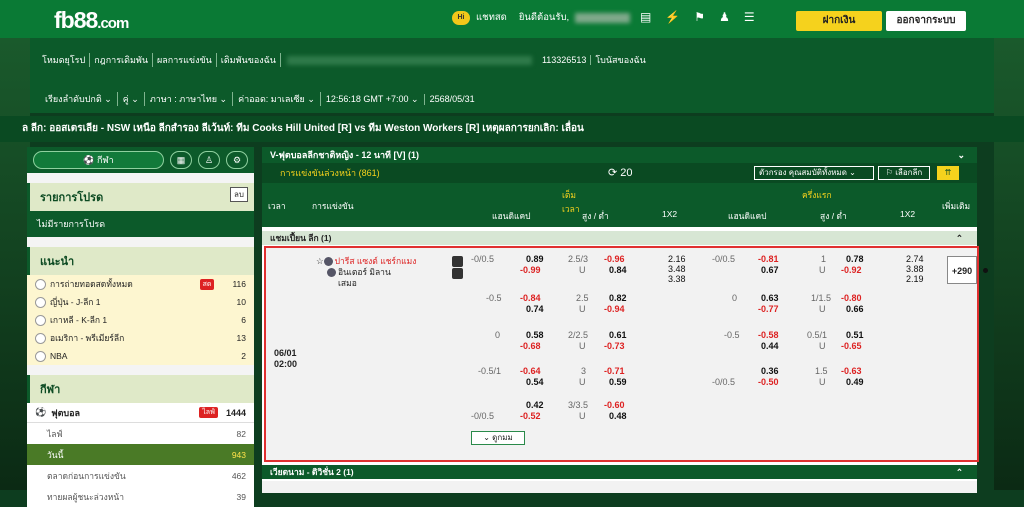 The width and height of the screenshot is (1024, 507). What do you see at coordinates (855, 309) in the screenshot?
I see `odd-cell: 0.66` at bounding box center [855, 309].